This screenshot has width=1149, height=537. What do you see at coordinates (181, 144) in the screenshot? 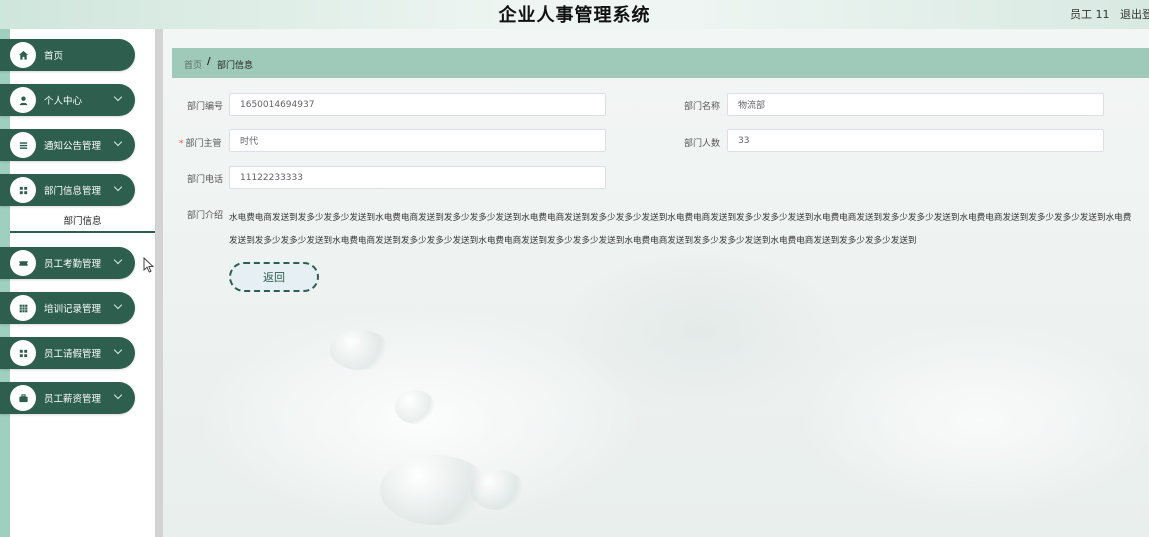
I see `required-mark: *` at bounding box center [181, 144].